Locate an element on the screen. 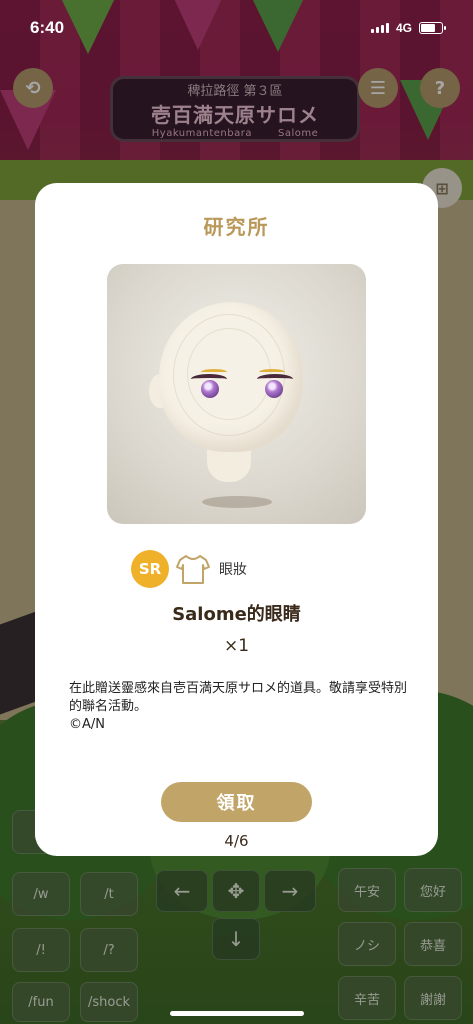 The height and width of the screenshot is (1024, 473). rarity-badge: SR is located at coordinates (150, 569).